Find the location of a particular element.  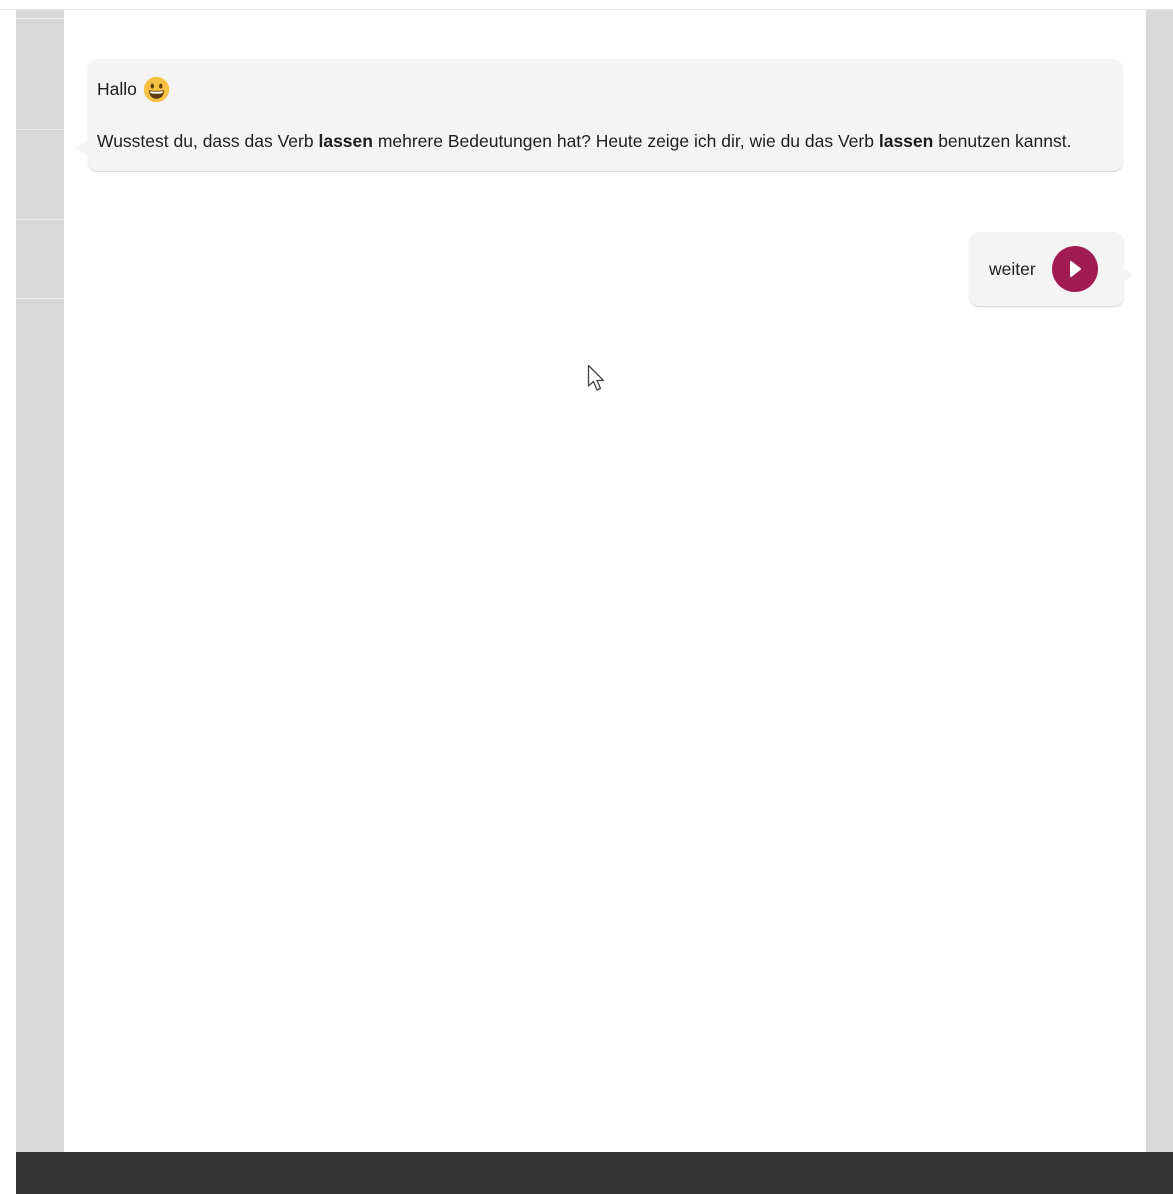

grinning-face-icon is located at coordinates (156, 89).